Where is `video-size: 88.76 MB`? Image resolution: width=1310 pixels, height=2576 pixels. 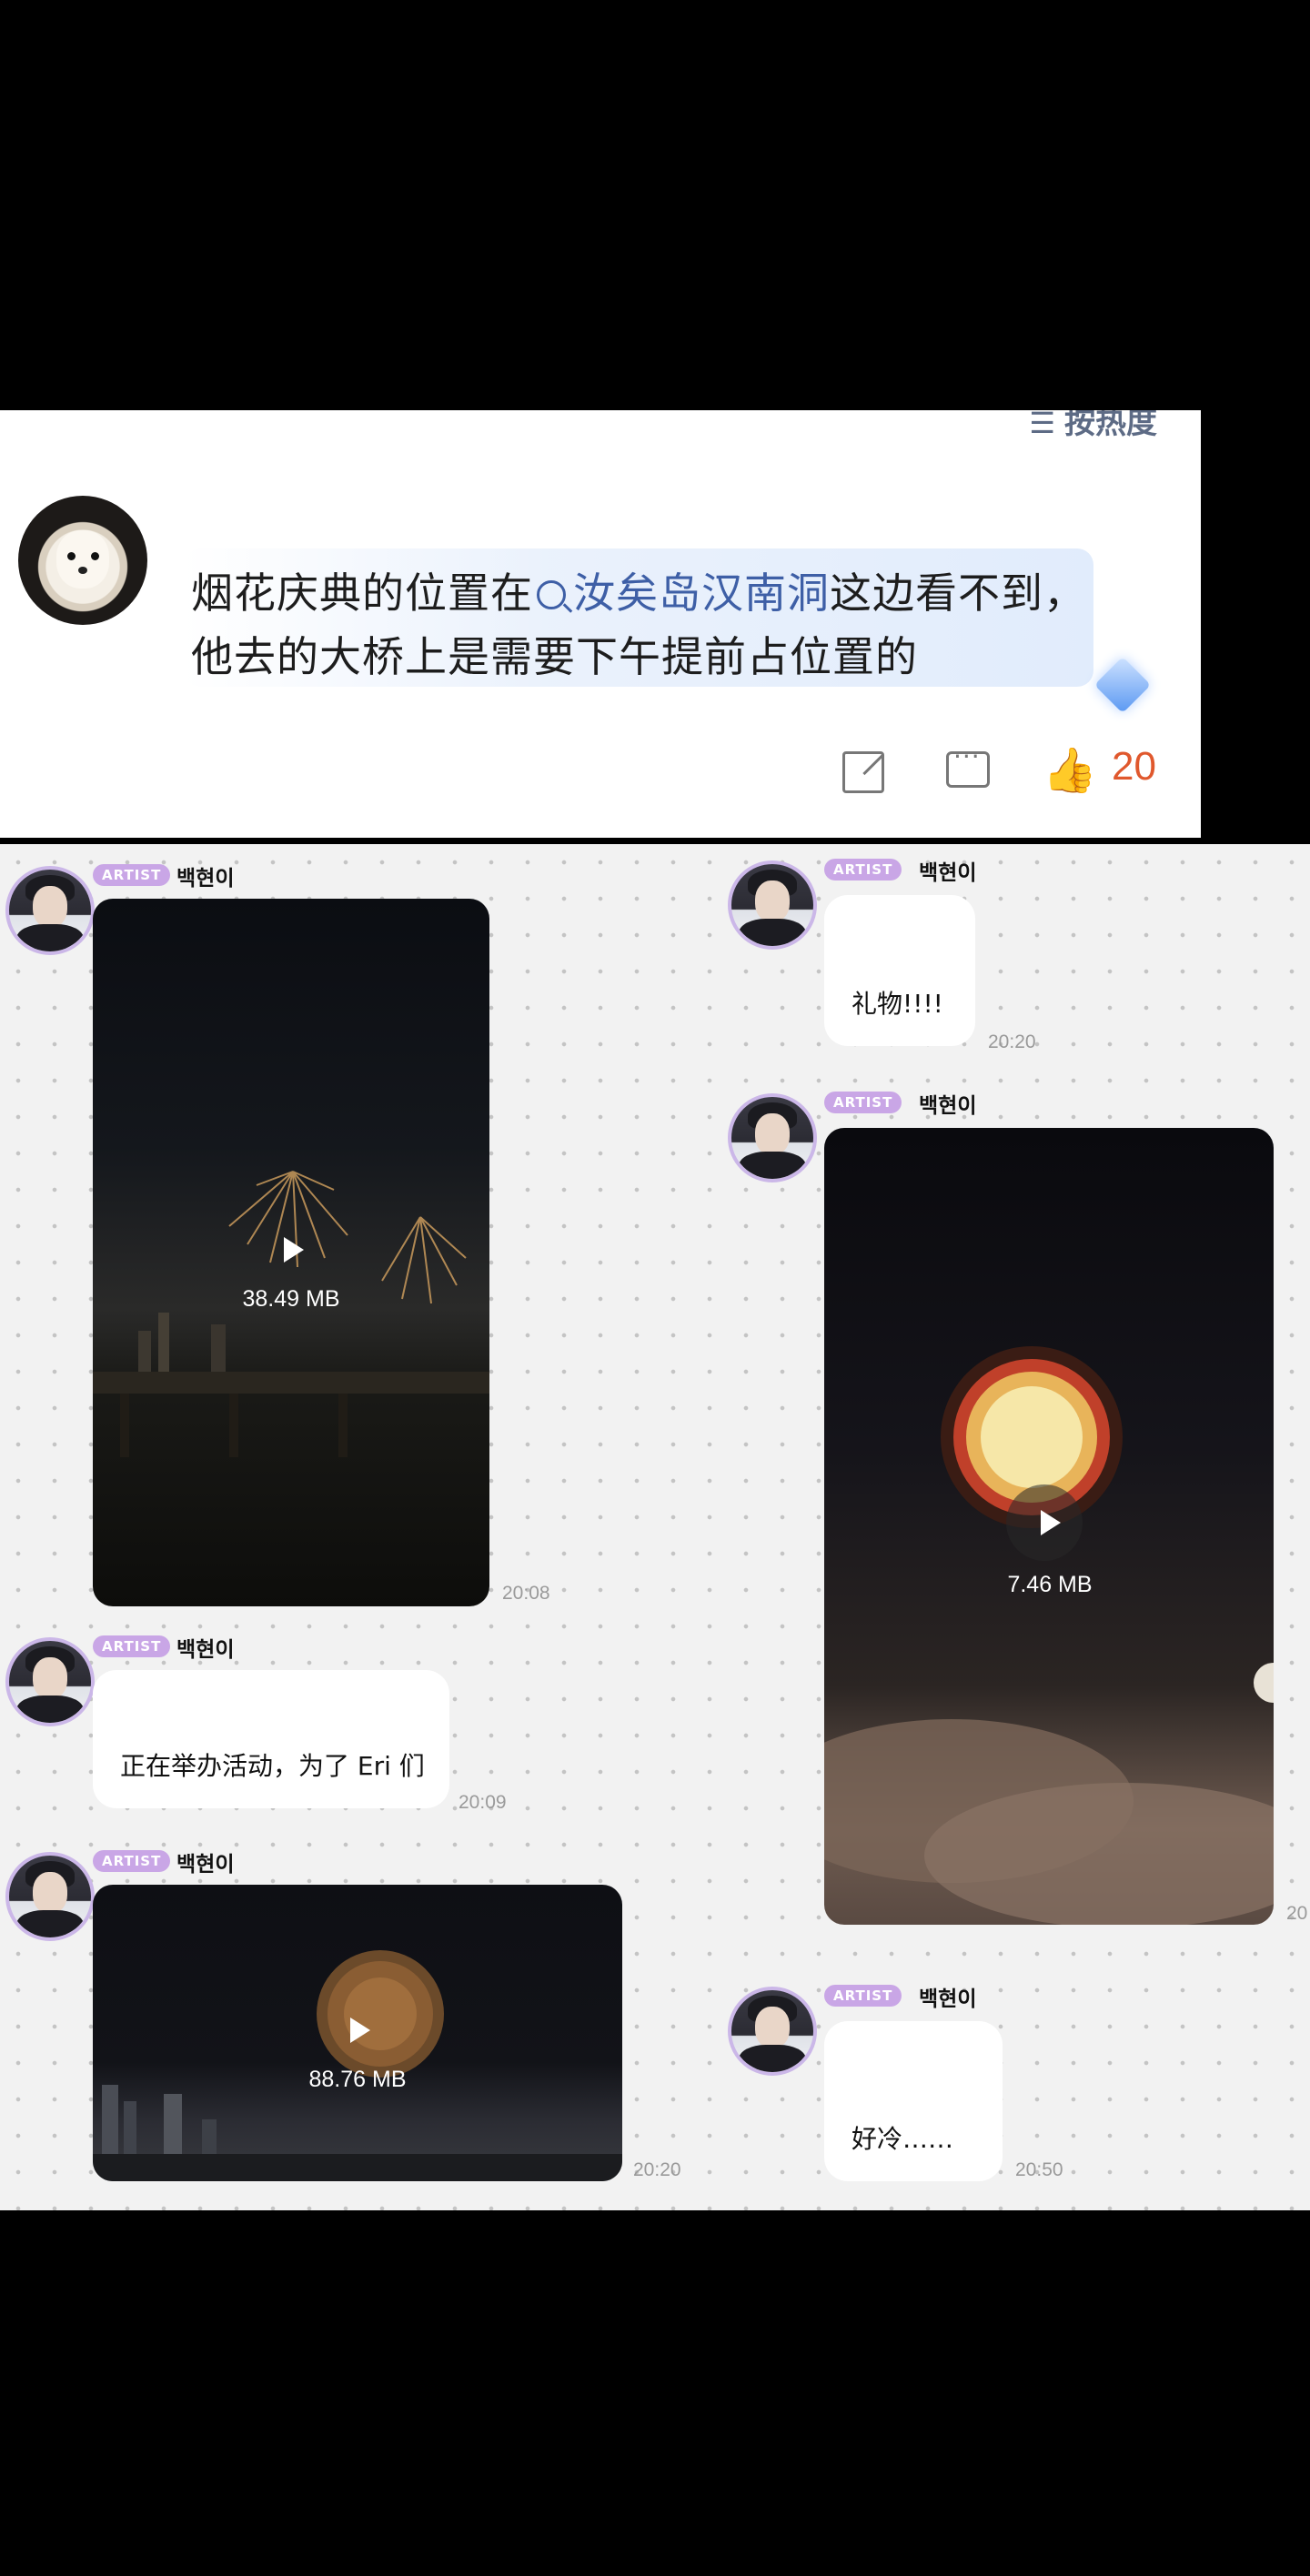 video-size: 88.76 MB is located at coordinates (358, 2079).